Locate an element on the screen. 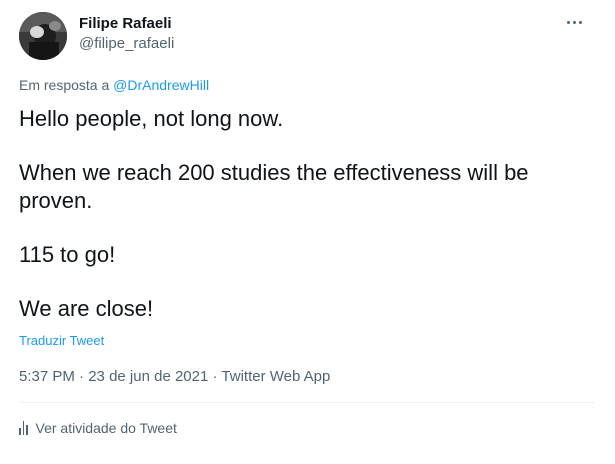 The image size is (615, 464). avatar is located at coordinates (43, 36).